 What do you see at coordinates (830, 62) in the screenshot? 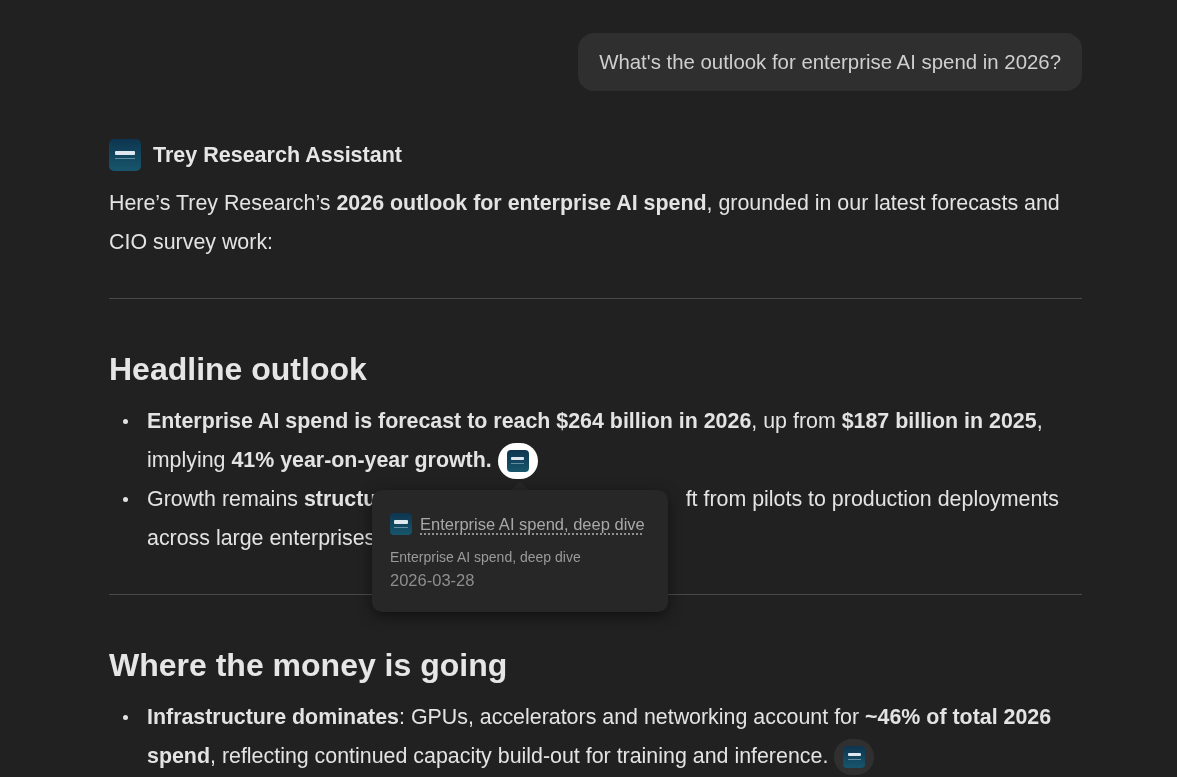
I see `user-message: What's the outlook for enterprise AI spend in 2026?` at bounding box center [830, 62].